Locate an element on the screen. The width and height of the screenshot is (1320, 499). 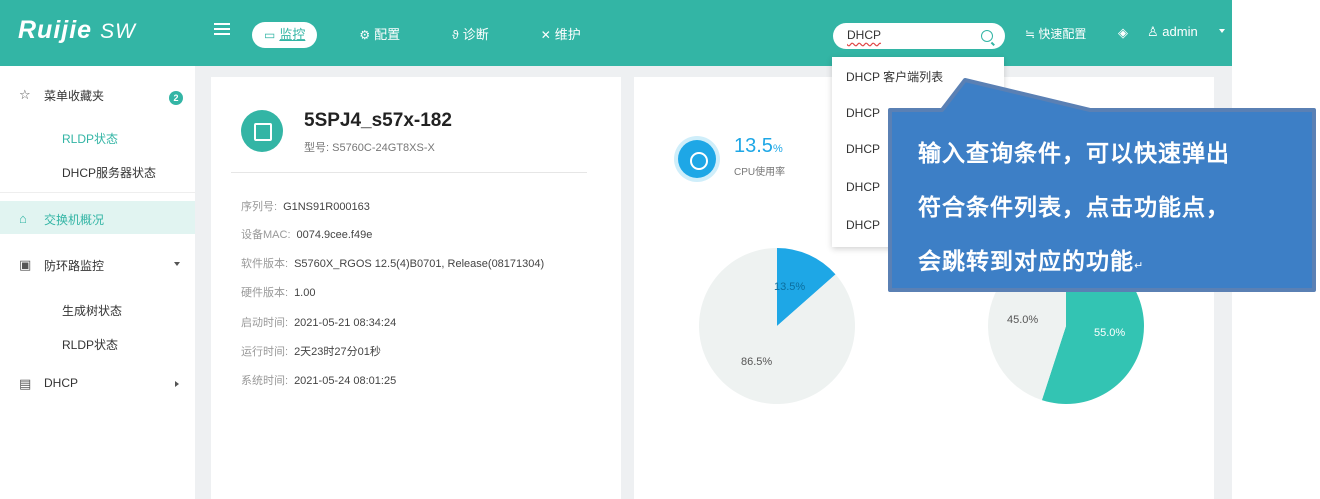
search-input: DHCP is located at coordinates (864, 35).